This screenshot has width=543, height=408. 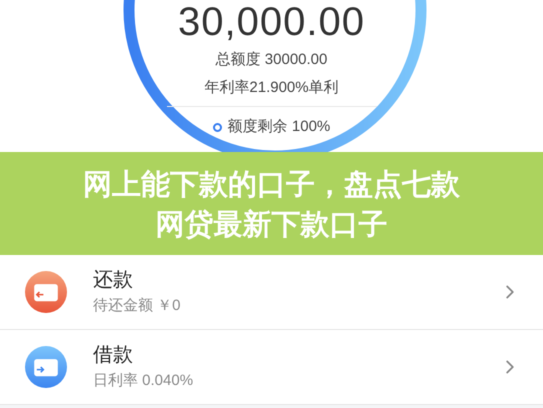 I want to click on total-limit: 总额度 30000.00, so click(x=272, y=60).